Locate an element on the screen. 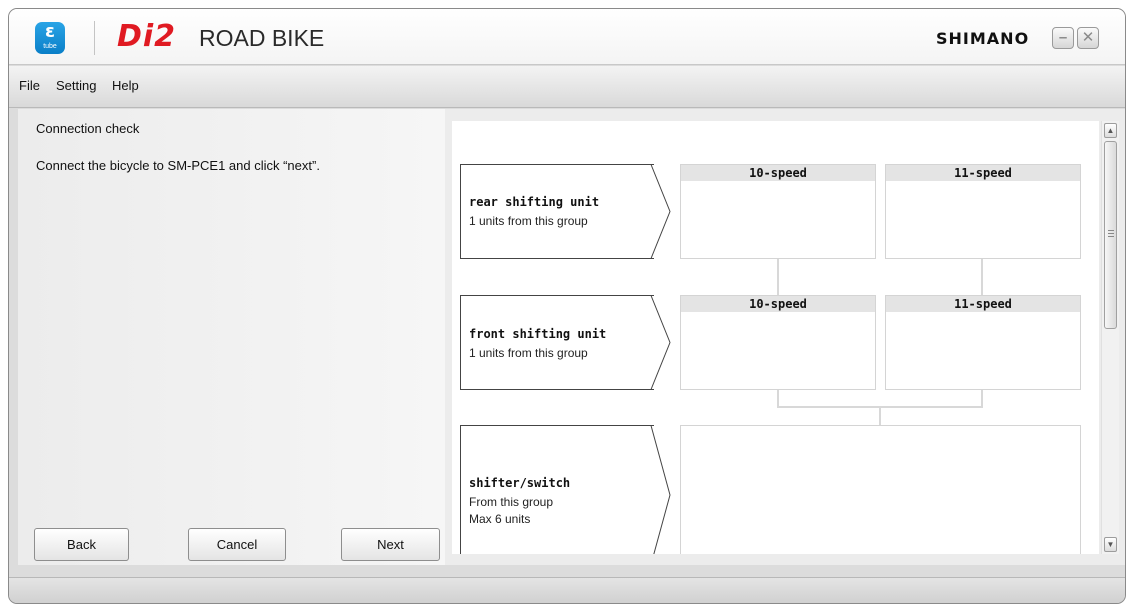 Image resolution: width=1134 pixels, height=608 pixels. scroll-down-icon: ▼ is located at coordinates (1110, 544).